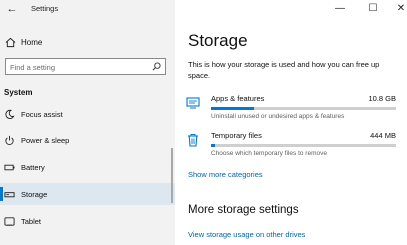  Describe the element at coordinates (225, 174) in the screenshot. I see `show-more-categories-link: Show more categories` at that location.